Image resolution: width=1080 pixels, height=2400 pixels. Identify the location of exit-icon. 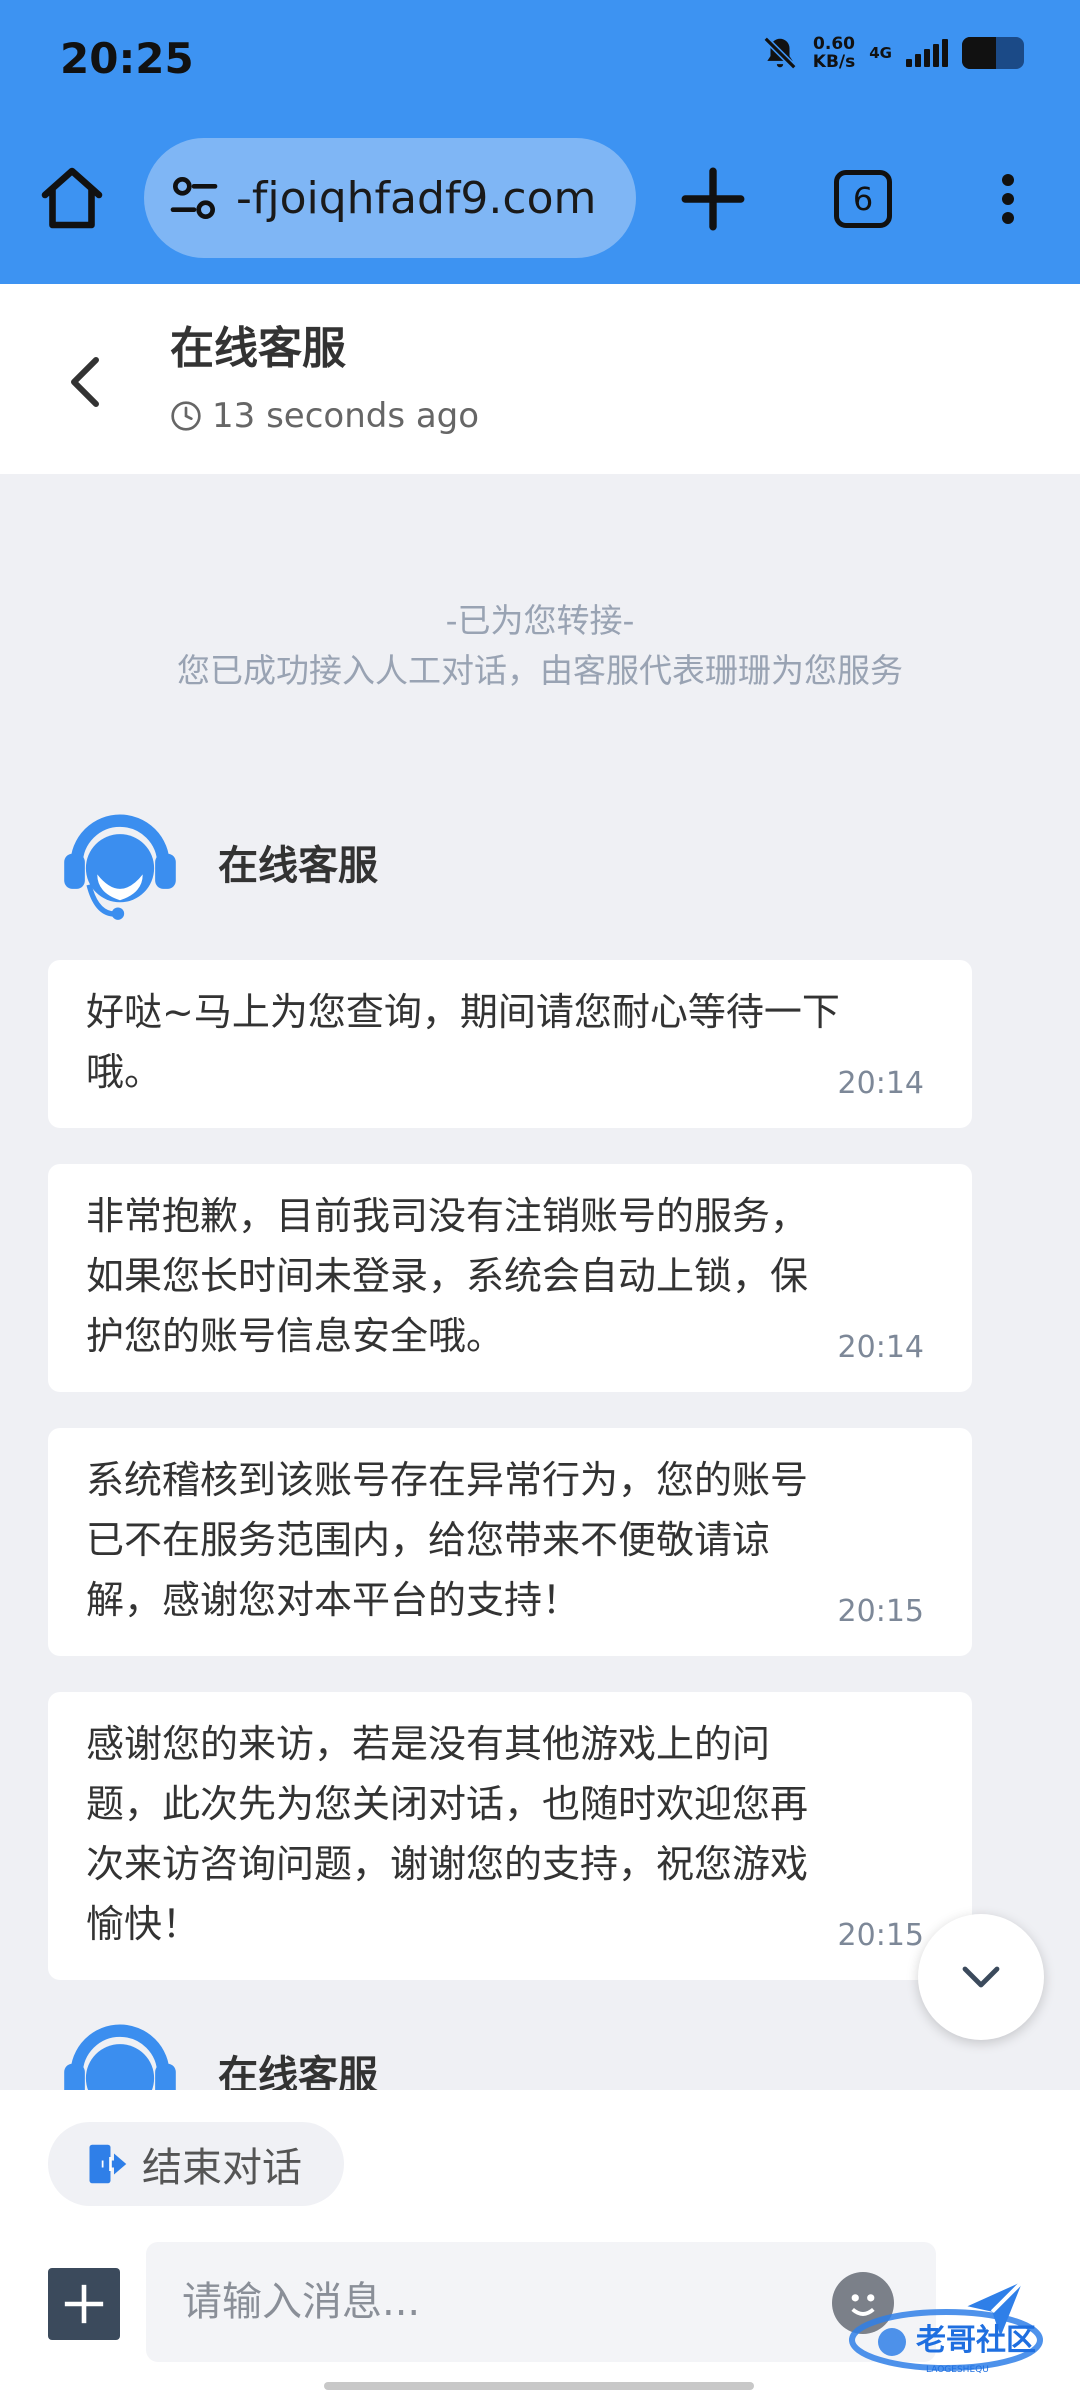
(108, 2164).